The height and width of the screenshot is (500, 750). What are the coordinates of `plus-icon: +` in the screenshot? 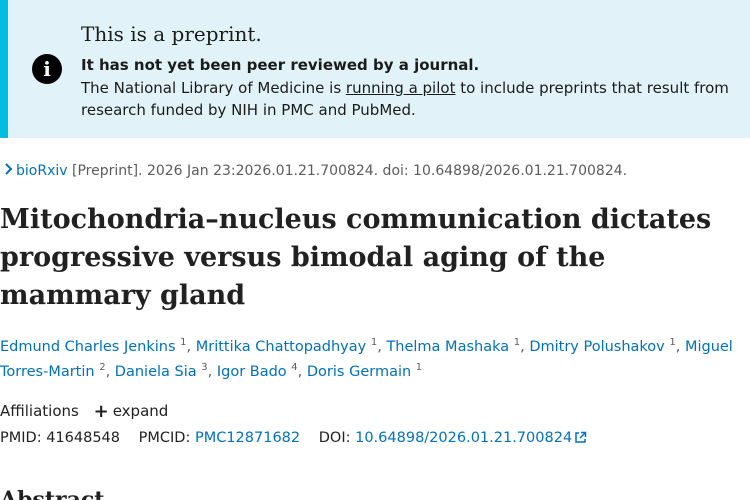 It's located at (101, 411).